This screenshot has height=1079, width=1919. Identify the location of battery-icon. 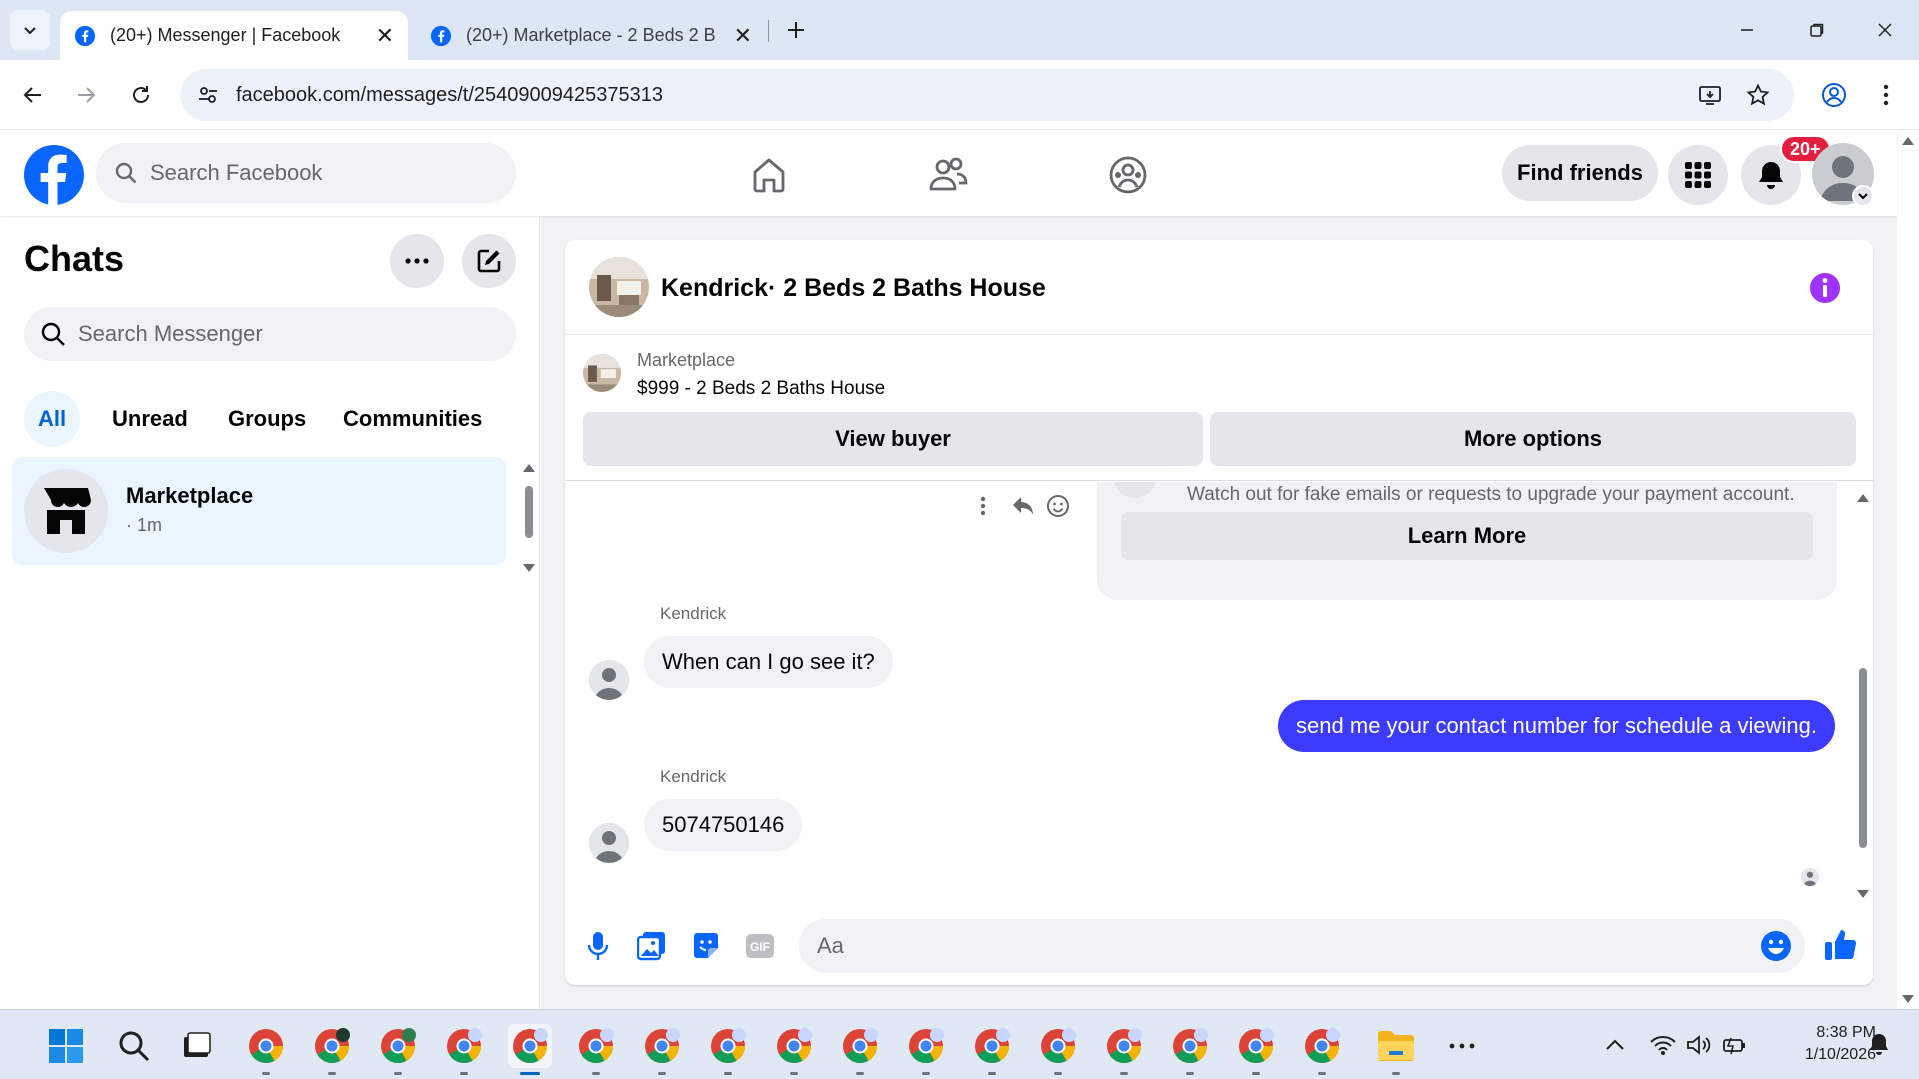
(1735, 1045).